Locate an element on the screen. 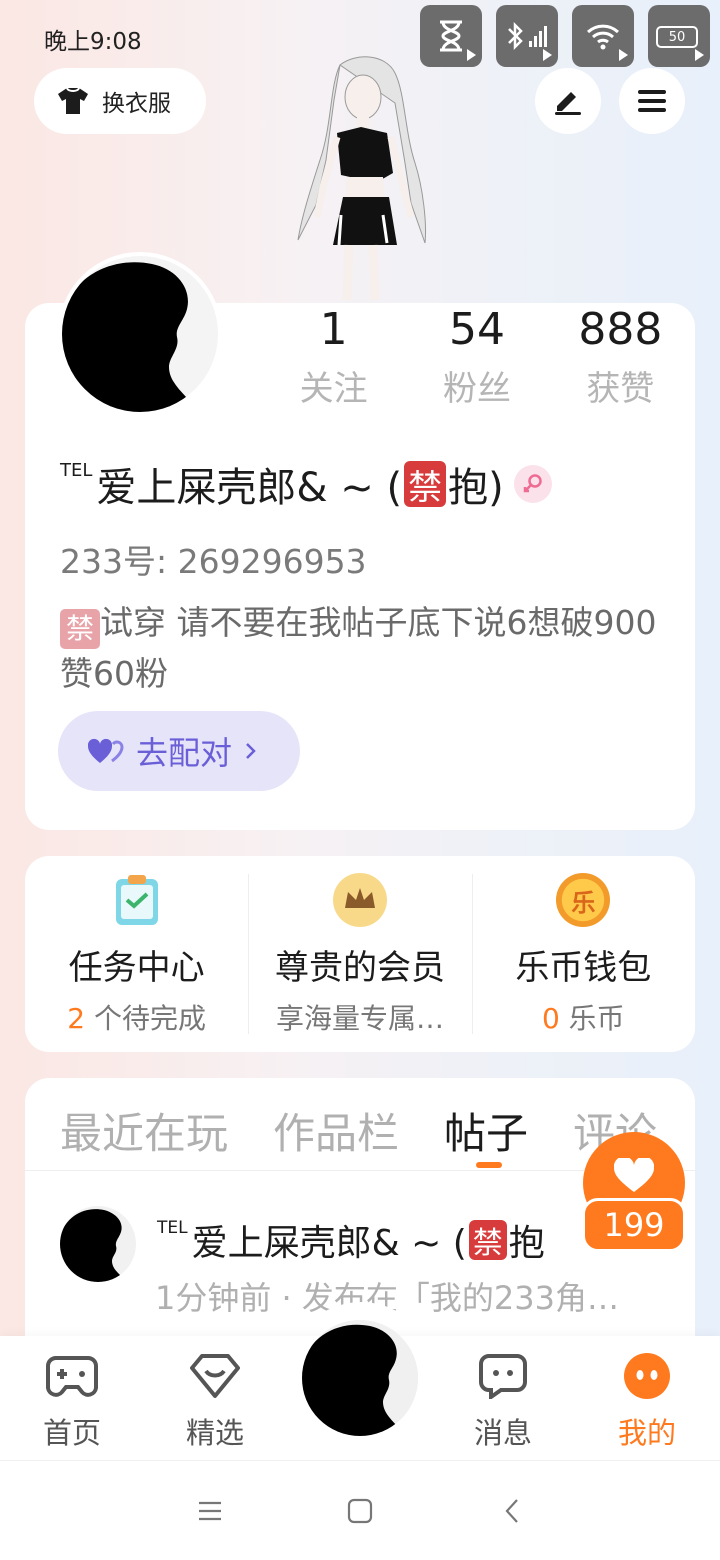 This screenshot has height=1560, width=720. profile-bio: 禁试穿 请不要在我帖子底下说6想破900赞60粉 is located at coordinates (360, 648).